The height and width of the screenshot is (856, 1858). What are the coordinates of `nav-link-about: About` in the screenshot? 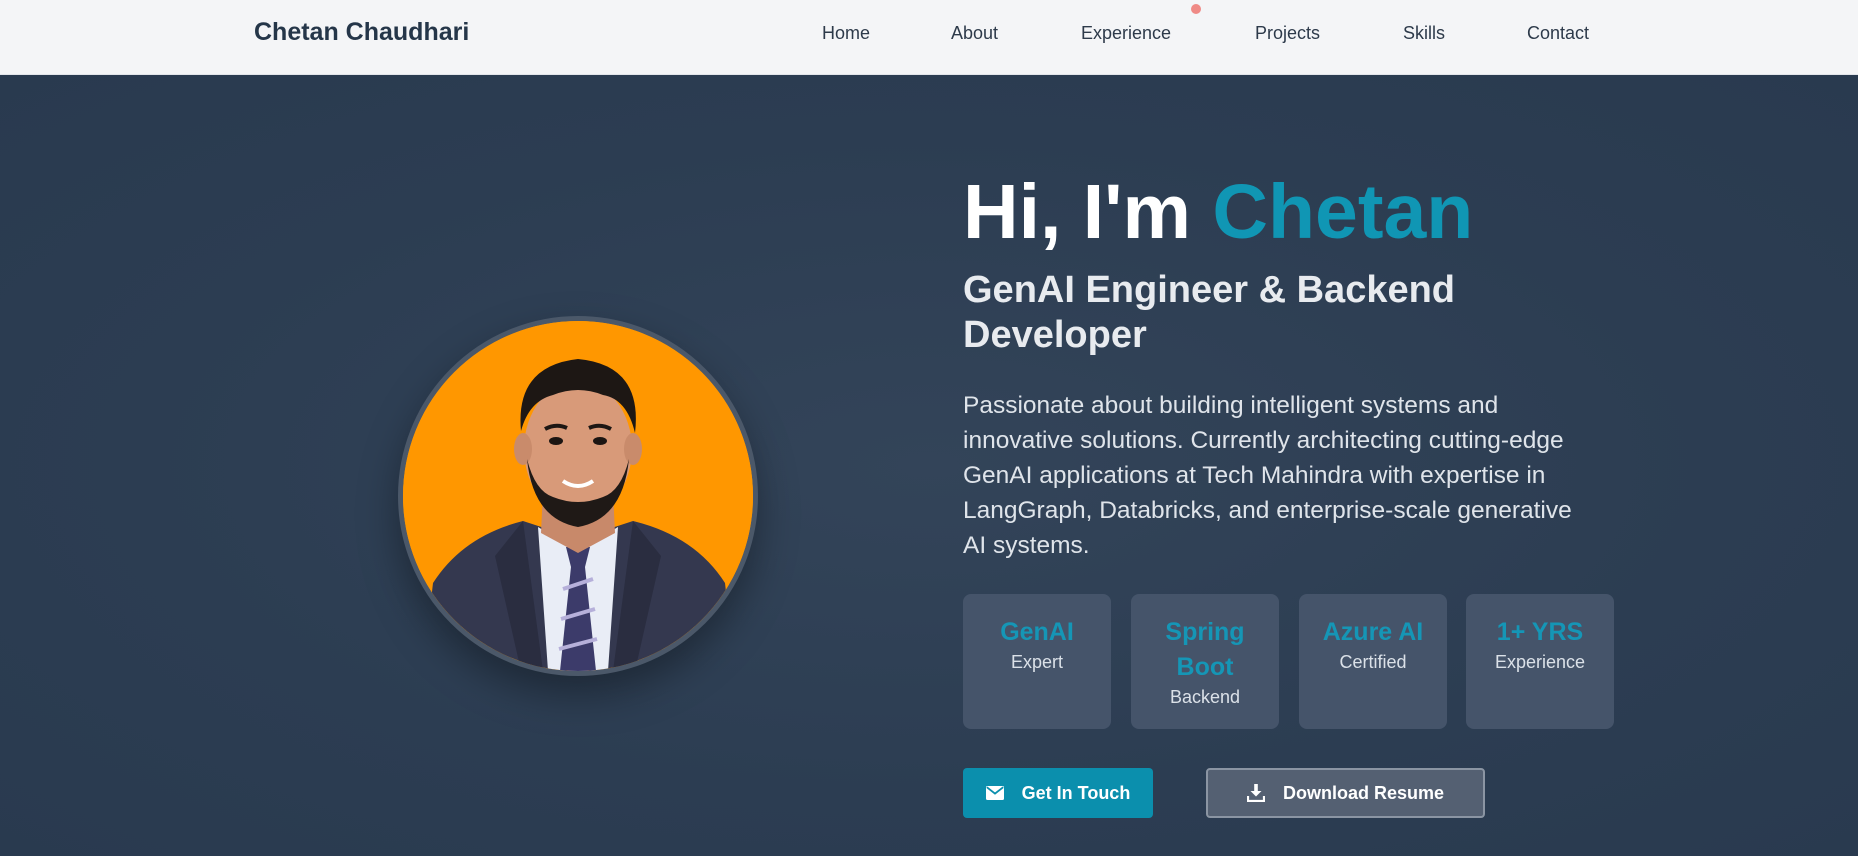 It's located at (974, 33).